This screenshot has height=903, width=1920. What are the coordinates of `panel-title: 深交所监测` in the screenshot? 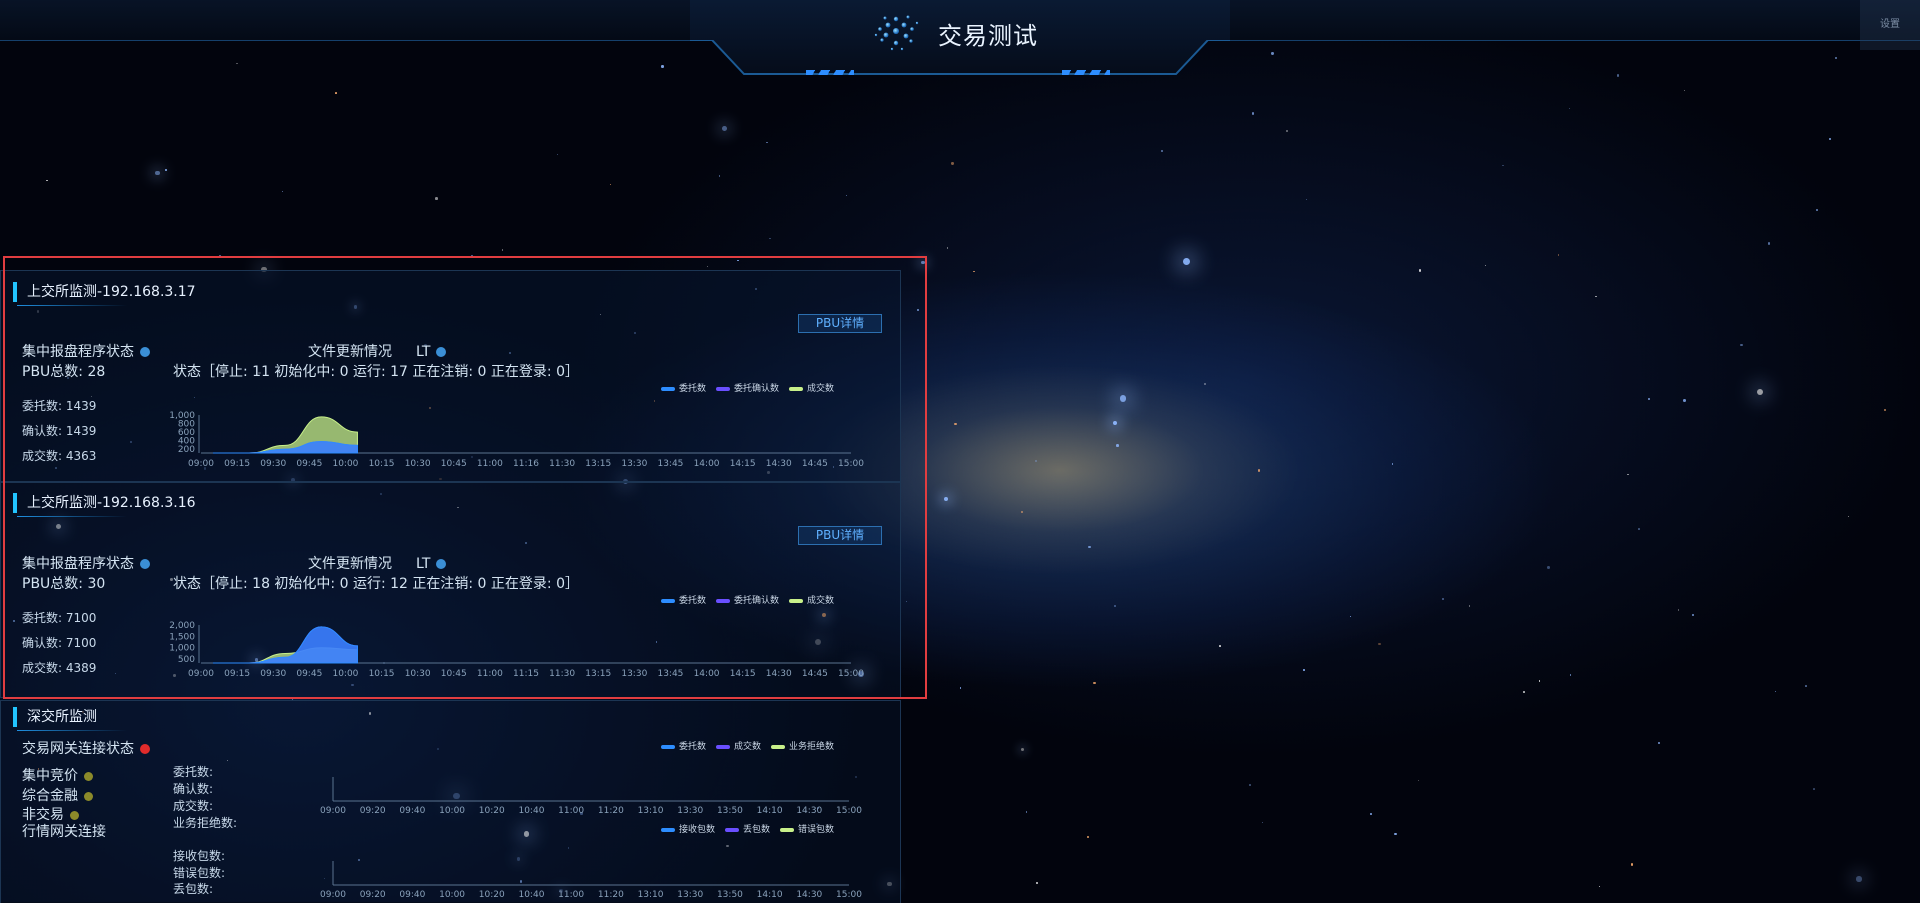 It's located at (70, 719).